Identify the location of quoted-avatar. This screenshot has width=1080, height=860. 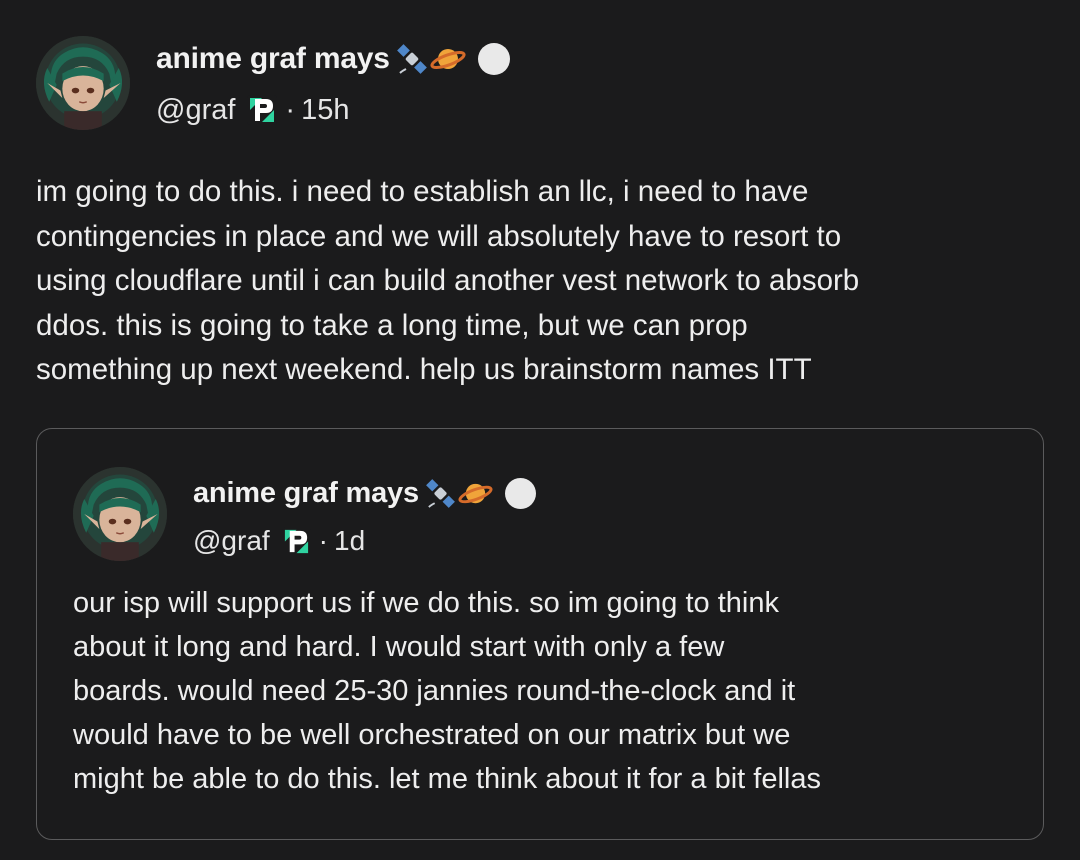
(120, 514).